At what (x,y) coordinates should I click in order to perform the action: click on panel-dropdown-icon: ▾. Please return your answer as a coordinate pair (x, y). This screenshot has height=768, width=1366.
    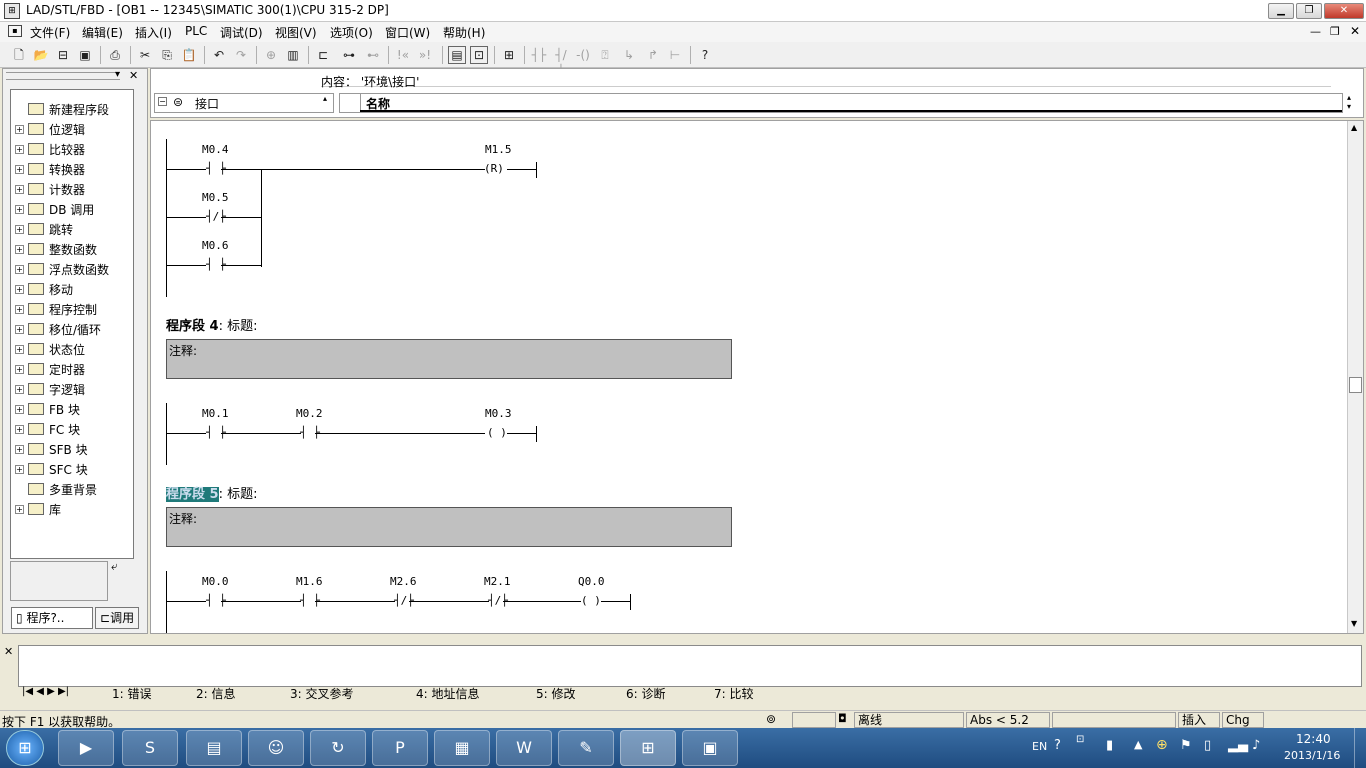
    Looking at the image, I should click on (117, 74).